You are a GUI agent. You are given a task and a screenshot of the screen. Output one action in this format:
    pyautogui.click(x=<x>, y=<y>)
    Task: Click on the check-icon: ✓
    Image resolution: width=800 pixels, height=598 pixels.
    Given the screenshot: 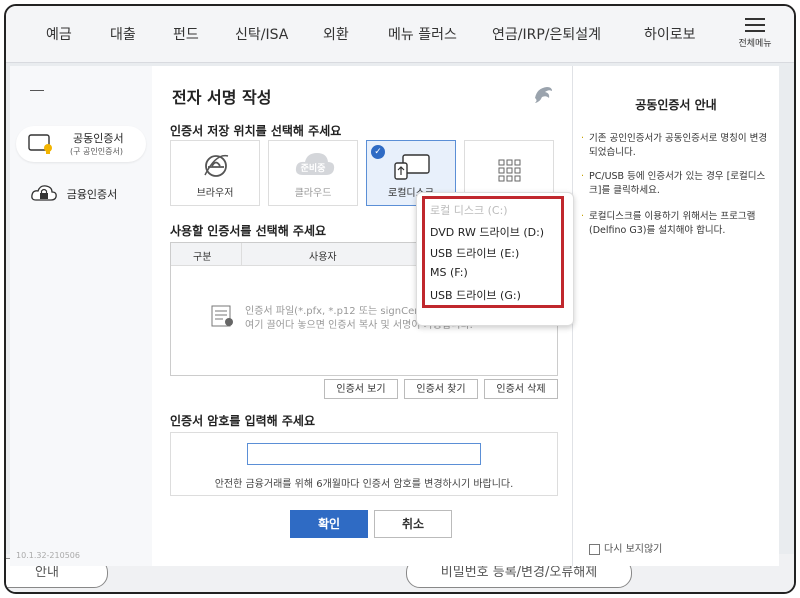 What is the action you would take?
    pyautogui.click(x=378, y=152)
    